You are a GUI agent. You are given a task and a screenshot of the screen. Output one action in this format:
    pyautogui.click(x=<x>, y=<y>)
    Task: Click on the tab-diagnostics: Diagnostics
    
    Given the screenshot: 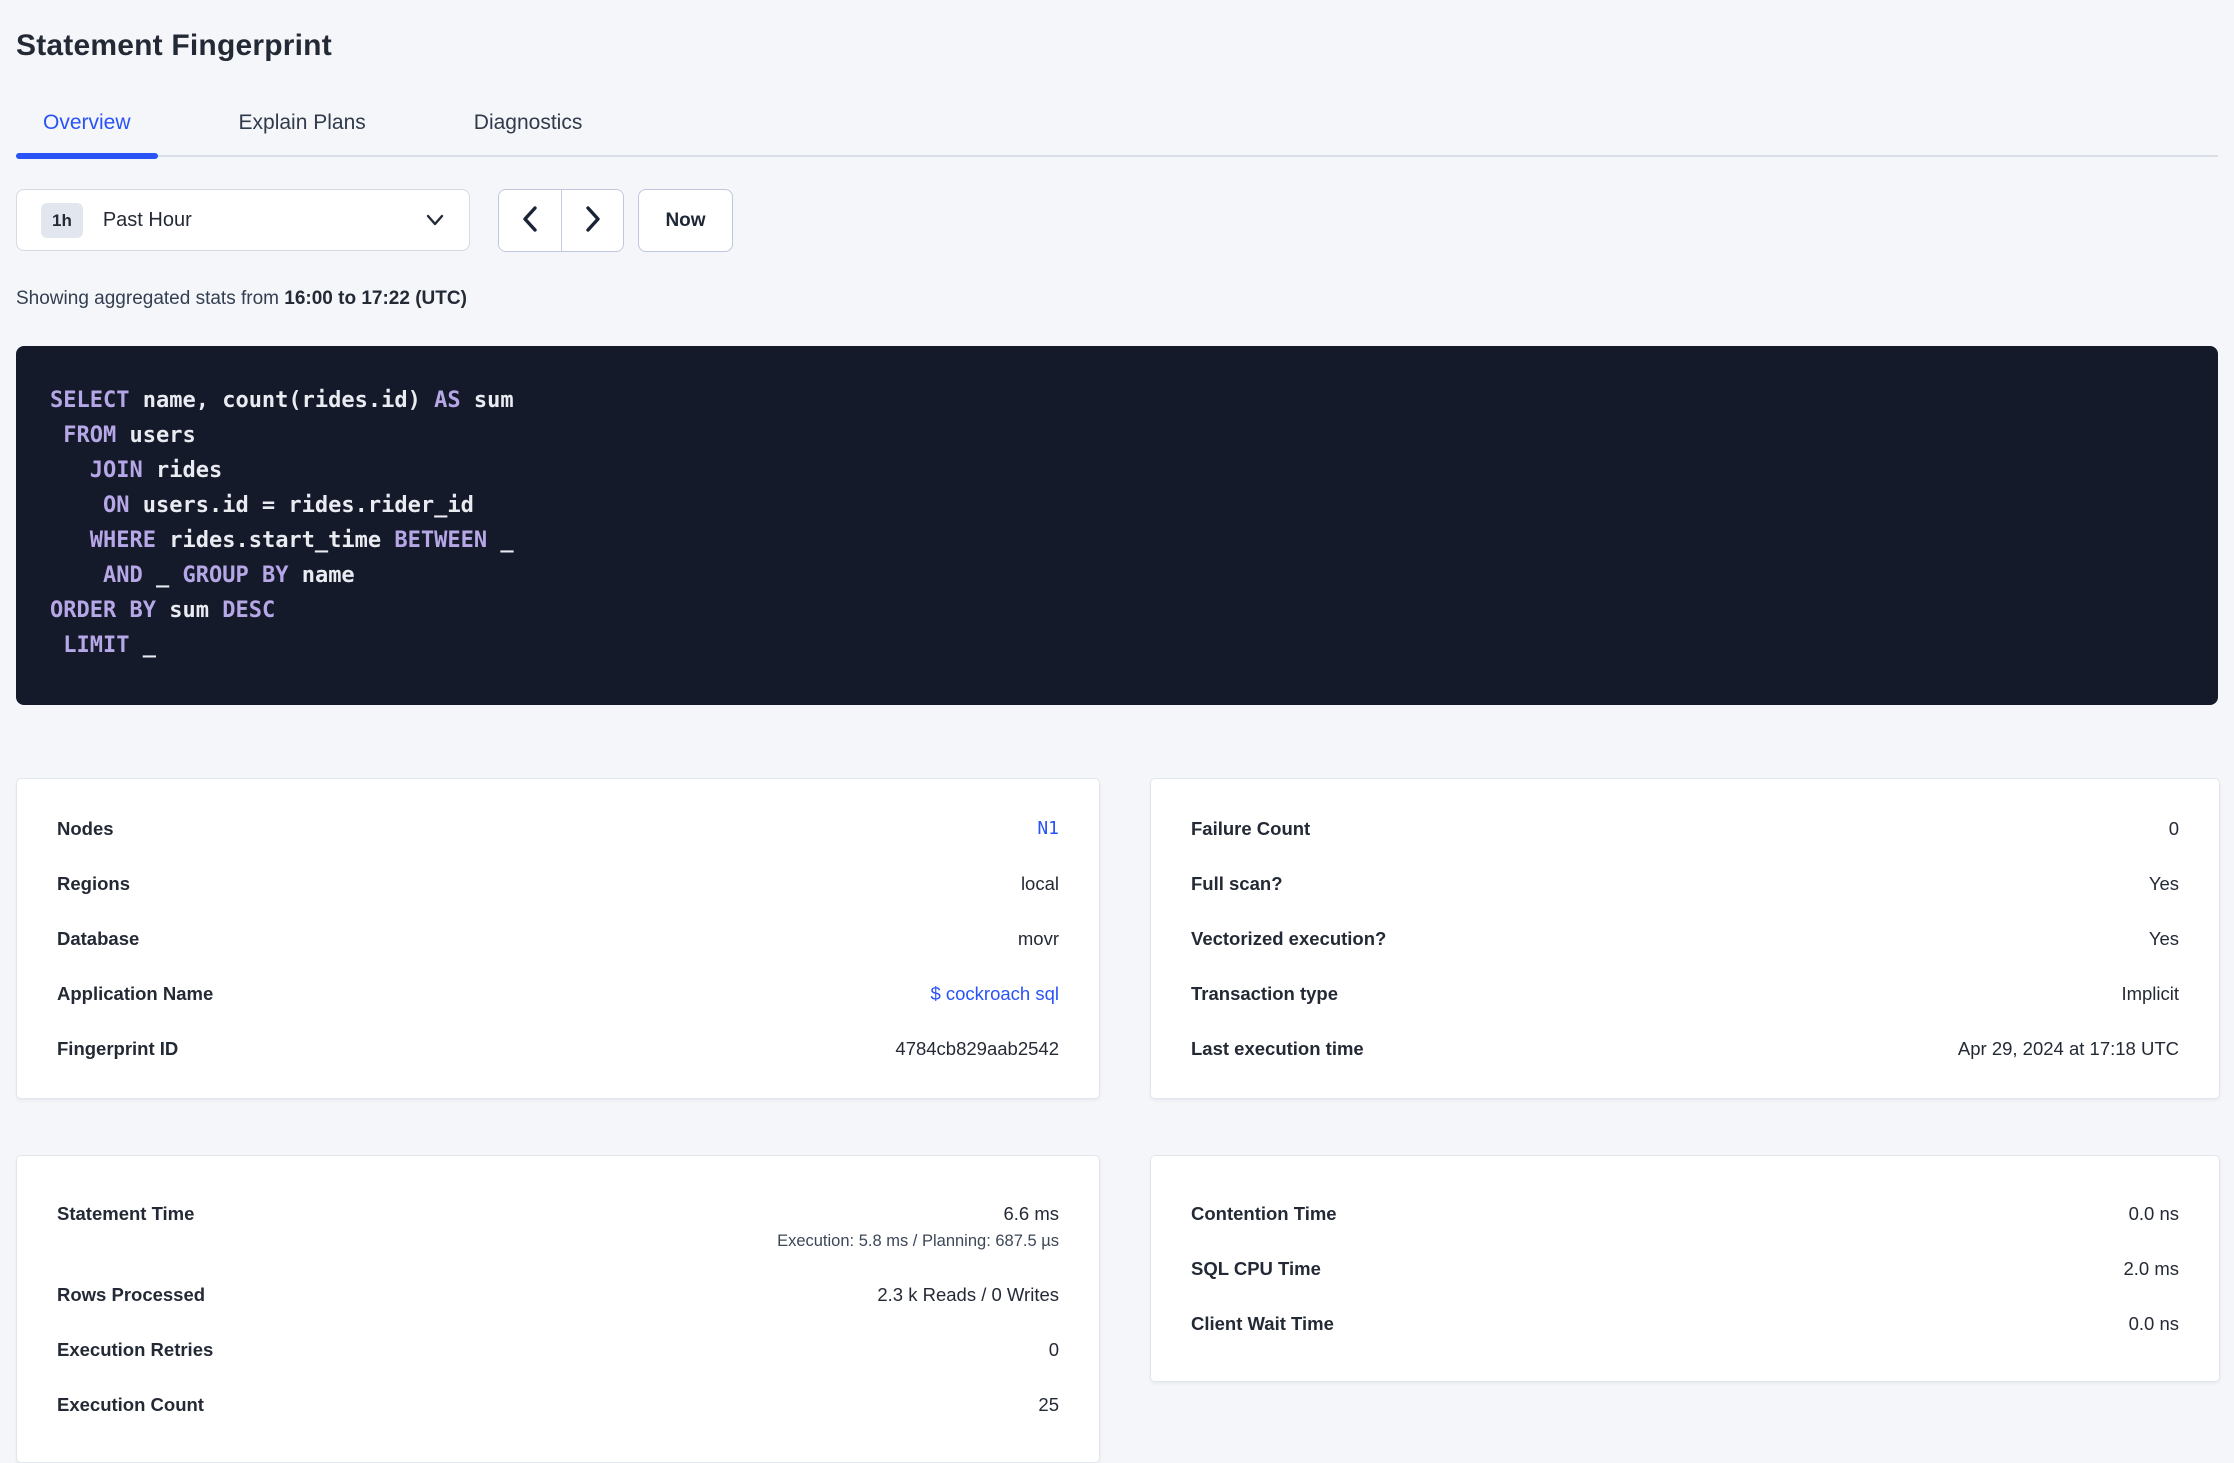 What is the action you would take?
    pyautogui.click(x=528, y=122)
    